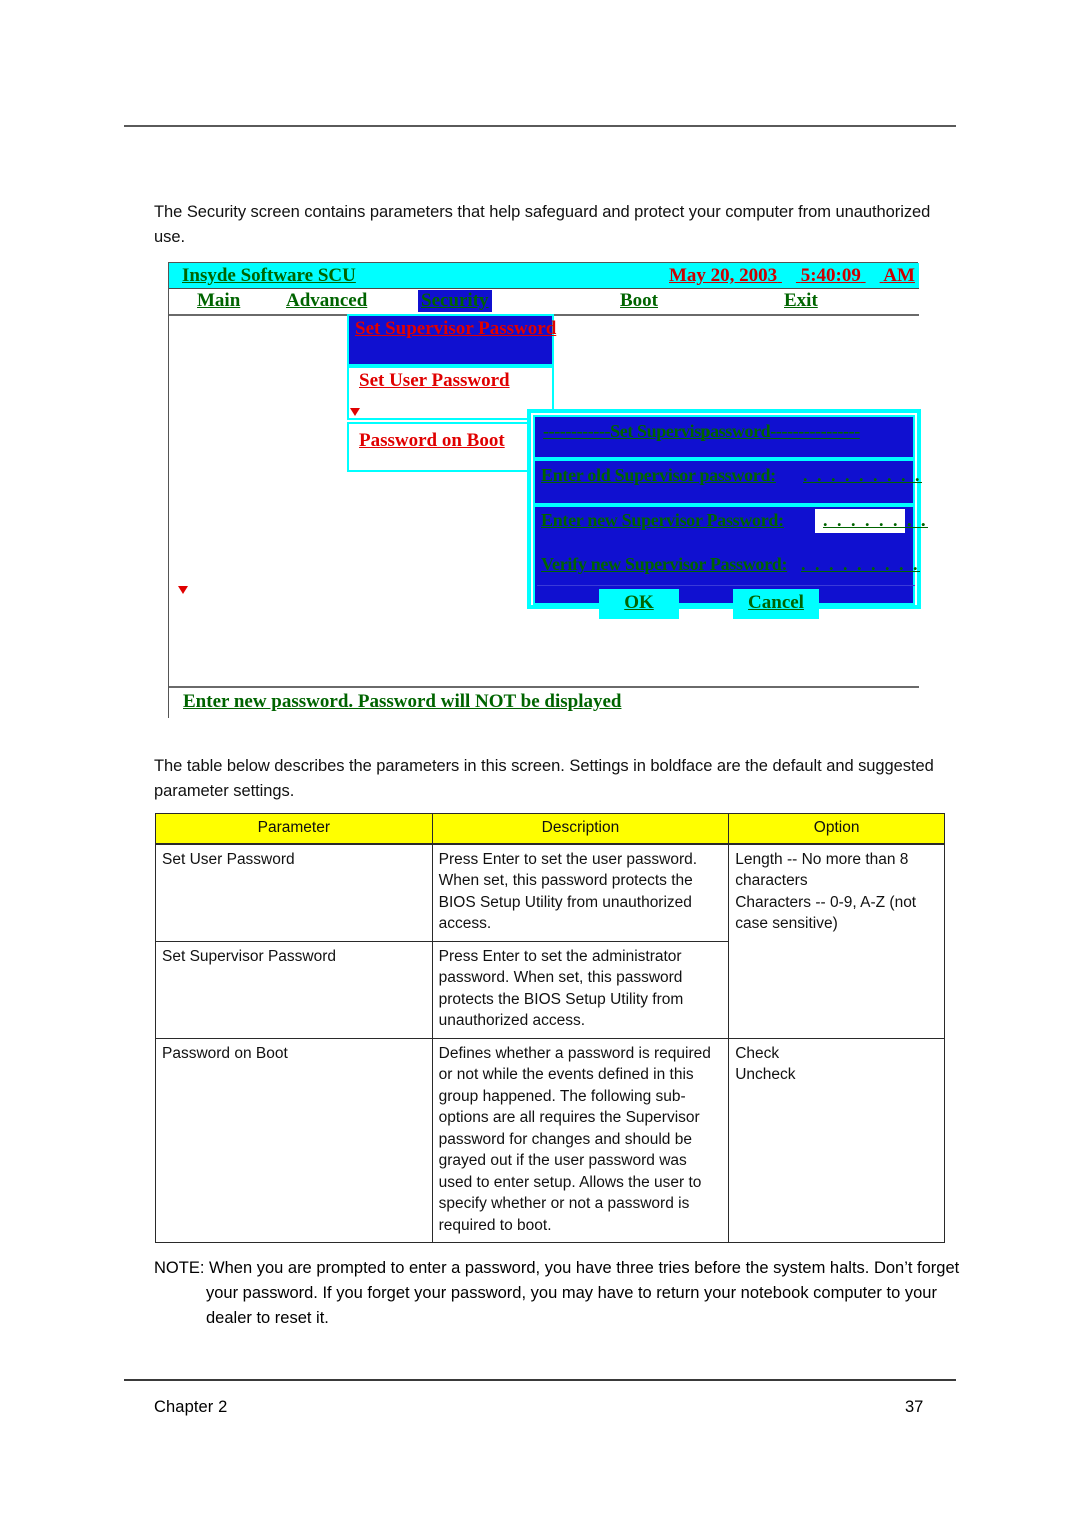 The width and height of the screenshot is (1080, 1528). Describe the element at coordinates (917, 520) in the screenshot. I see `new-password-input-overflow: . .` at that location.